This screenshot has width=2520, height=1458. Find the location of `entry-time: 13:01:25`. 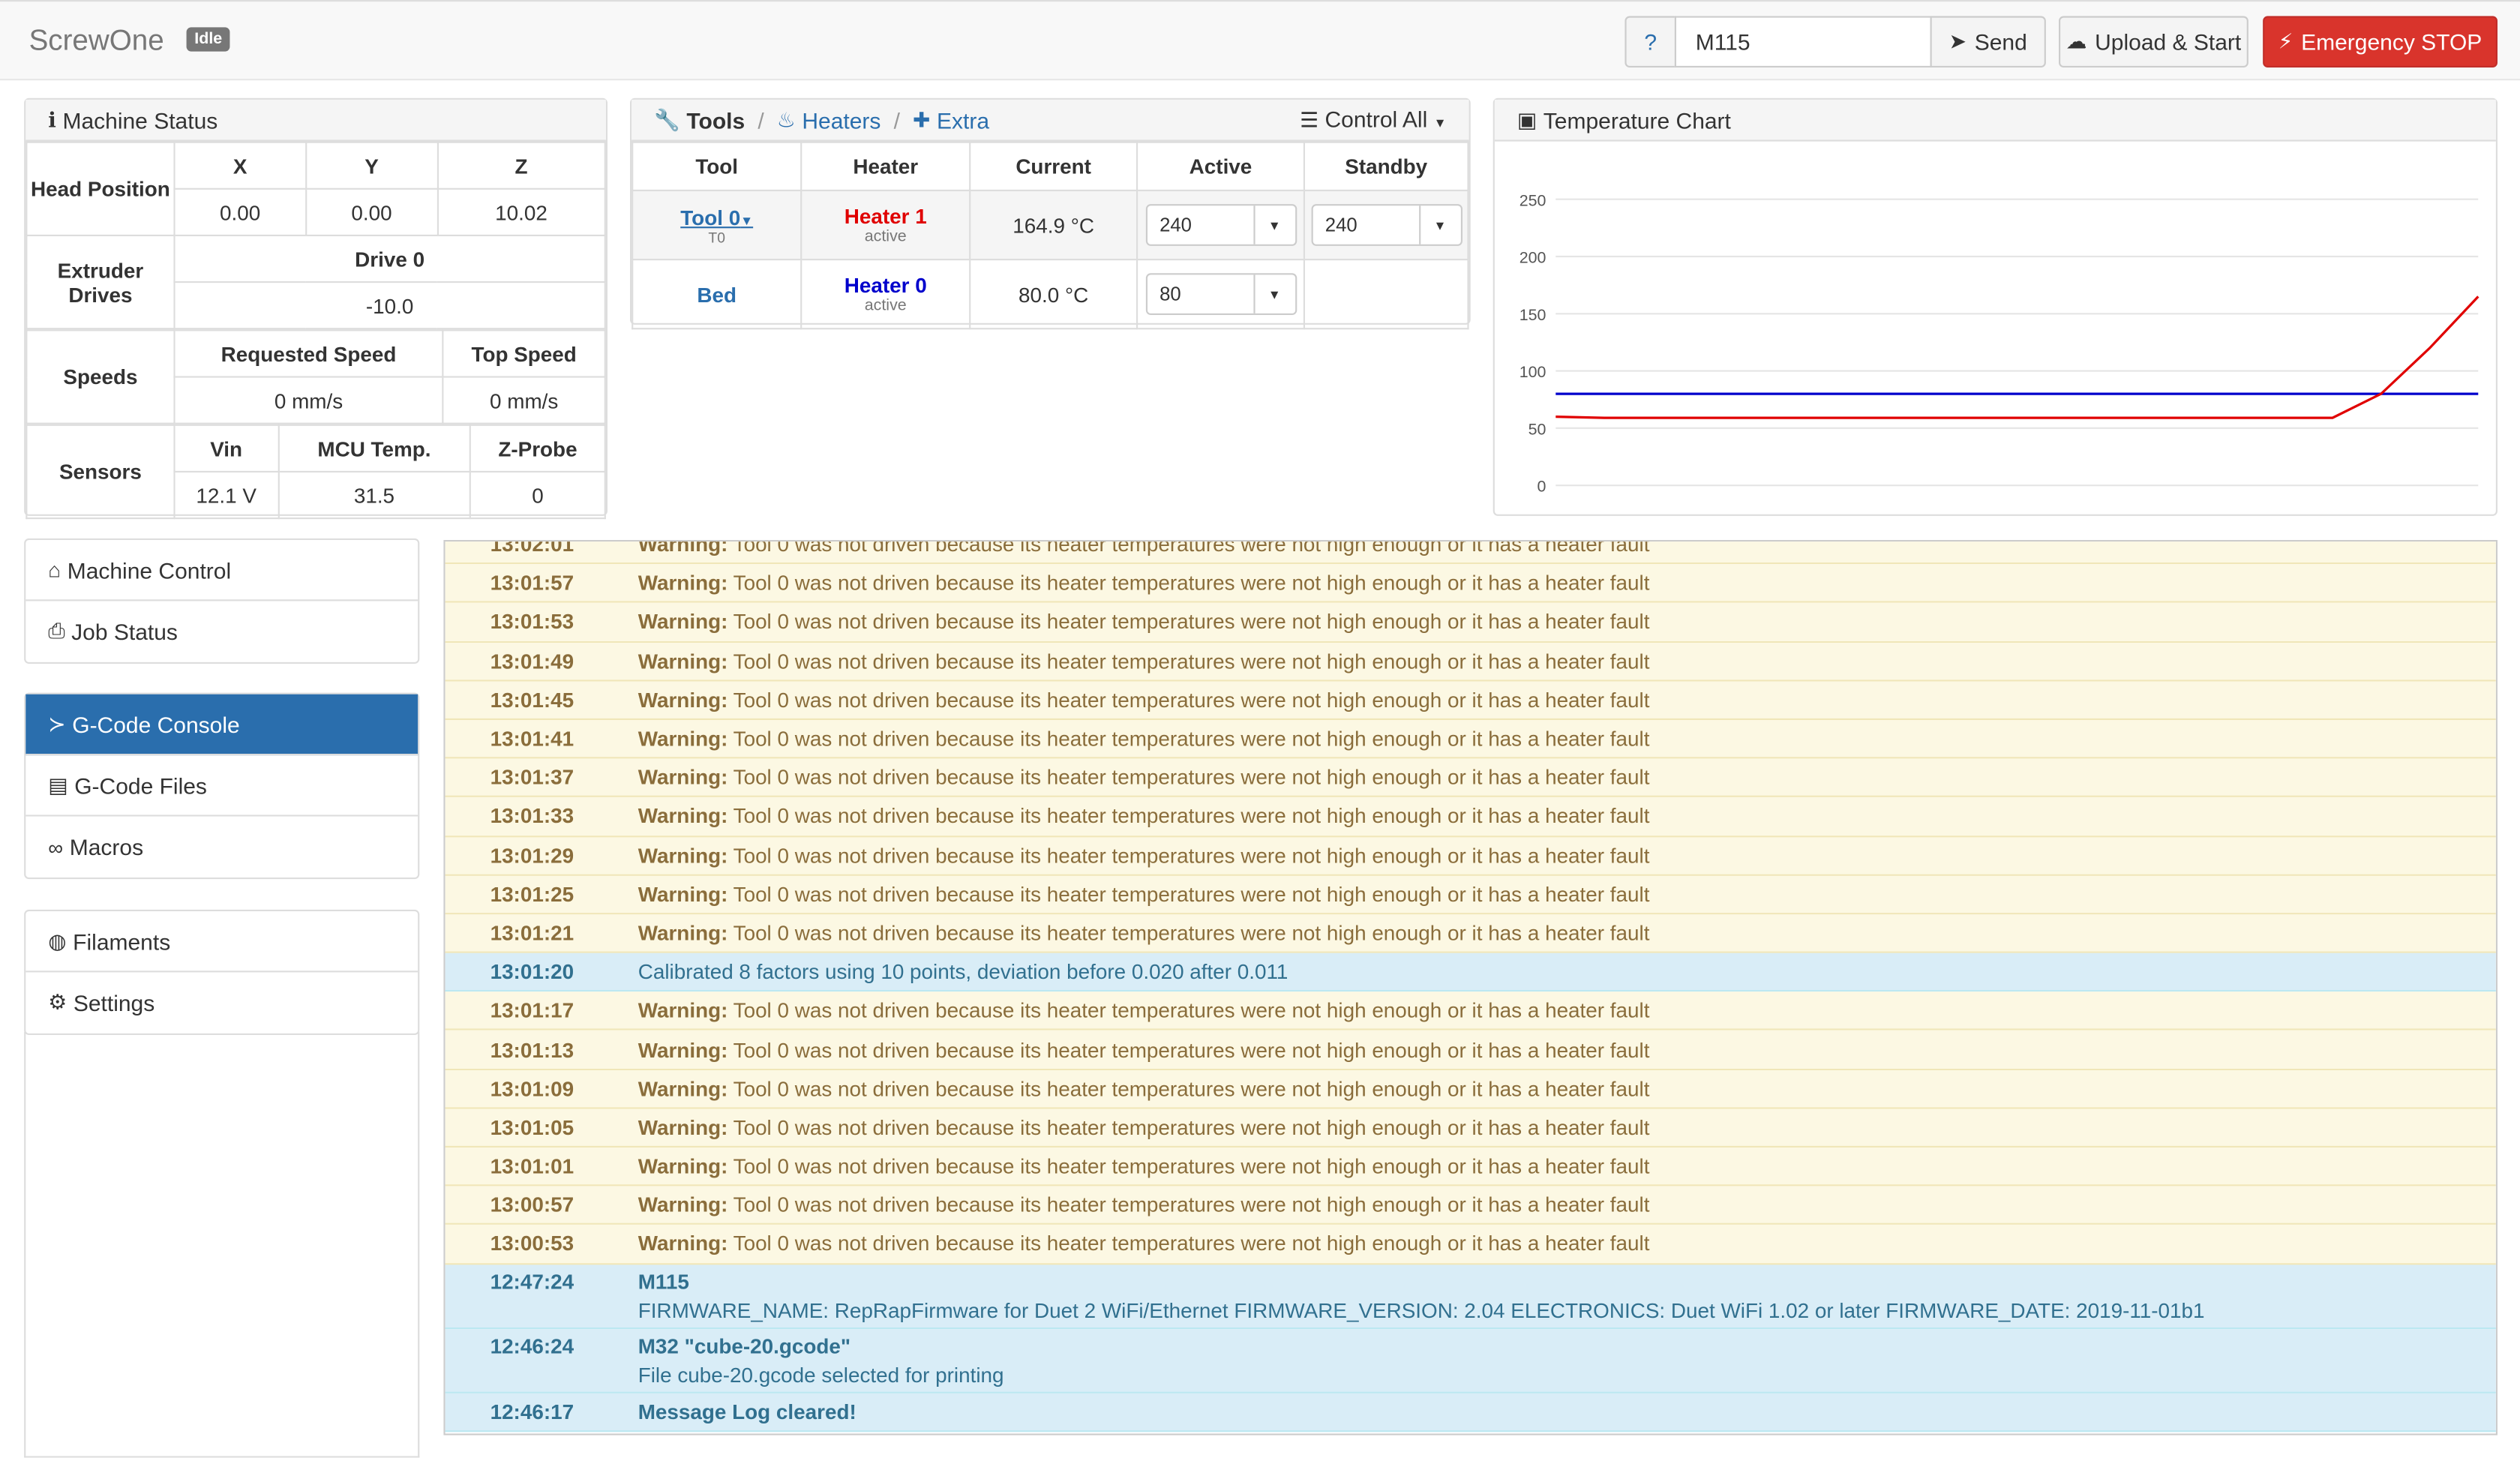

entry-time: 13:01:25 is located at coordinates (532, 894).